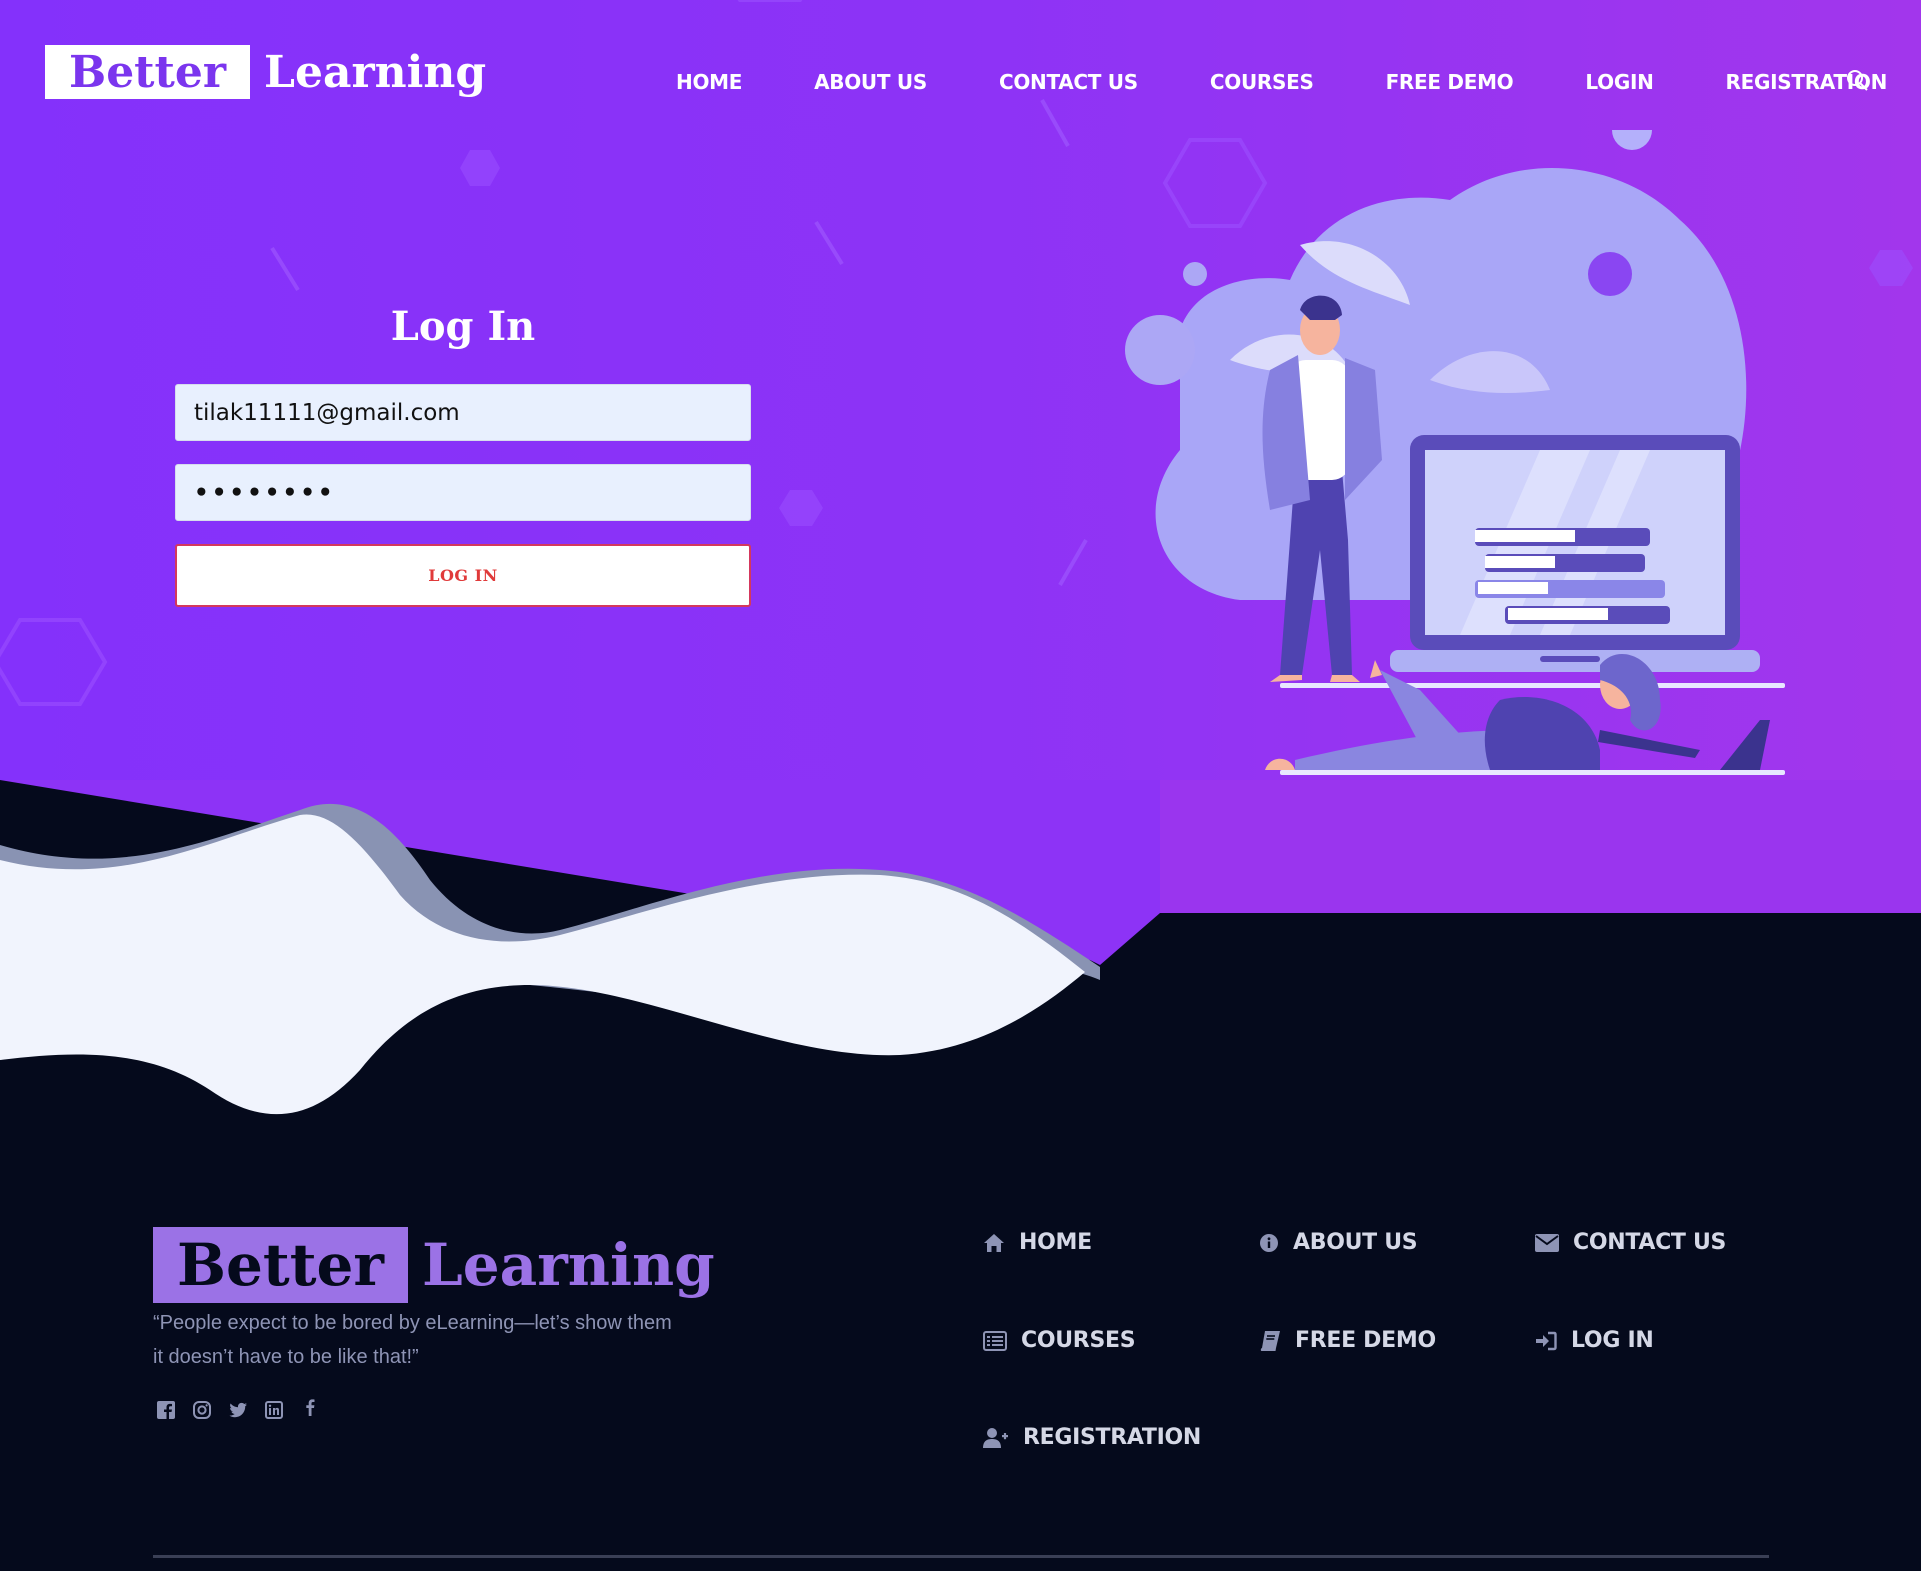 Image resolution: width=1921 pixels, height=1571 pixels. What do you see at coordinates (274, 1410) in the screenshot?
I see `linkedin-icon` at bounding box center [274, 1410].